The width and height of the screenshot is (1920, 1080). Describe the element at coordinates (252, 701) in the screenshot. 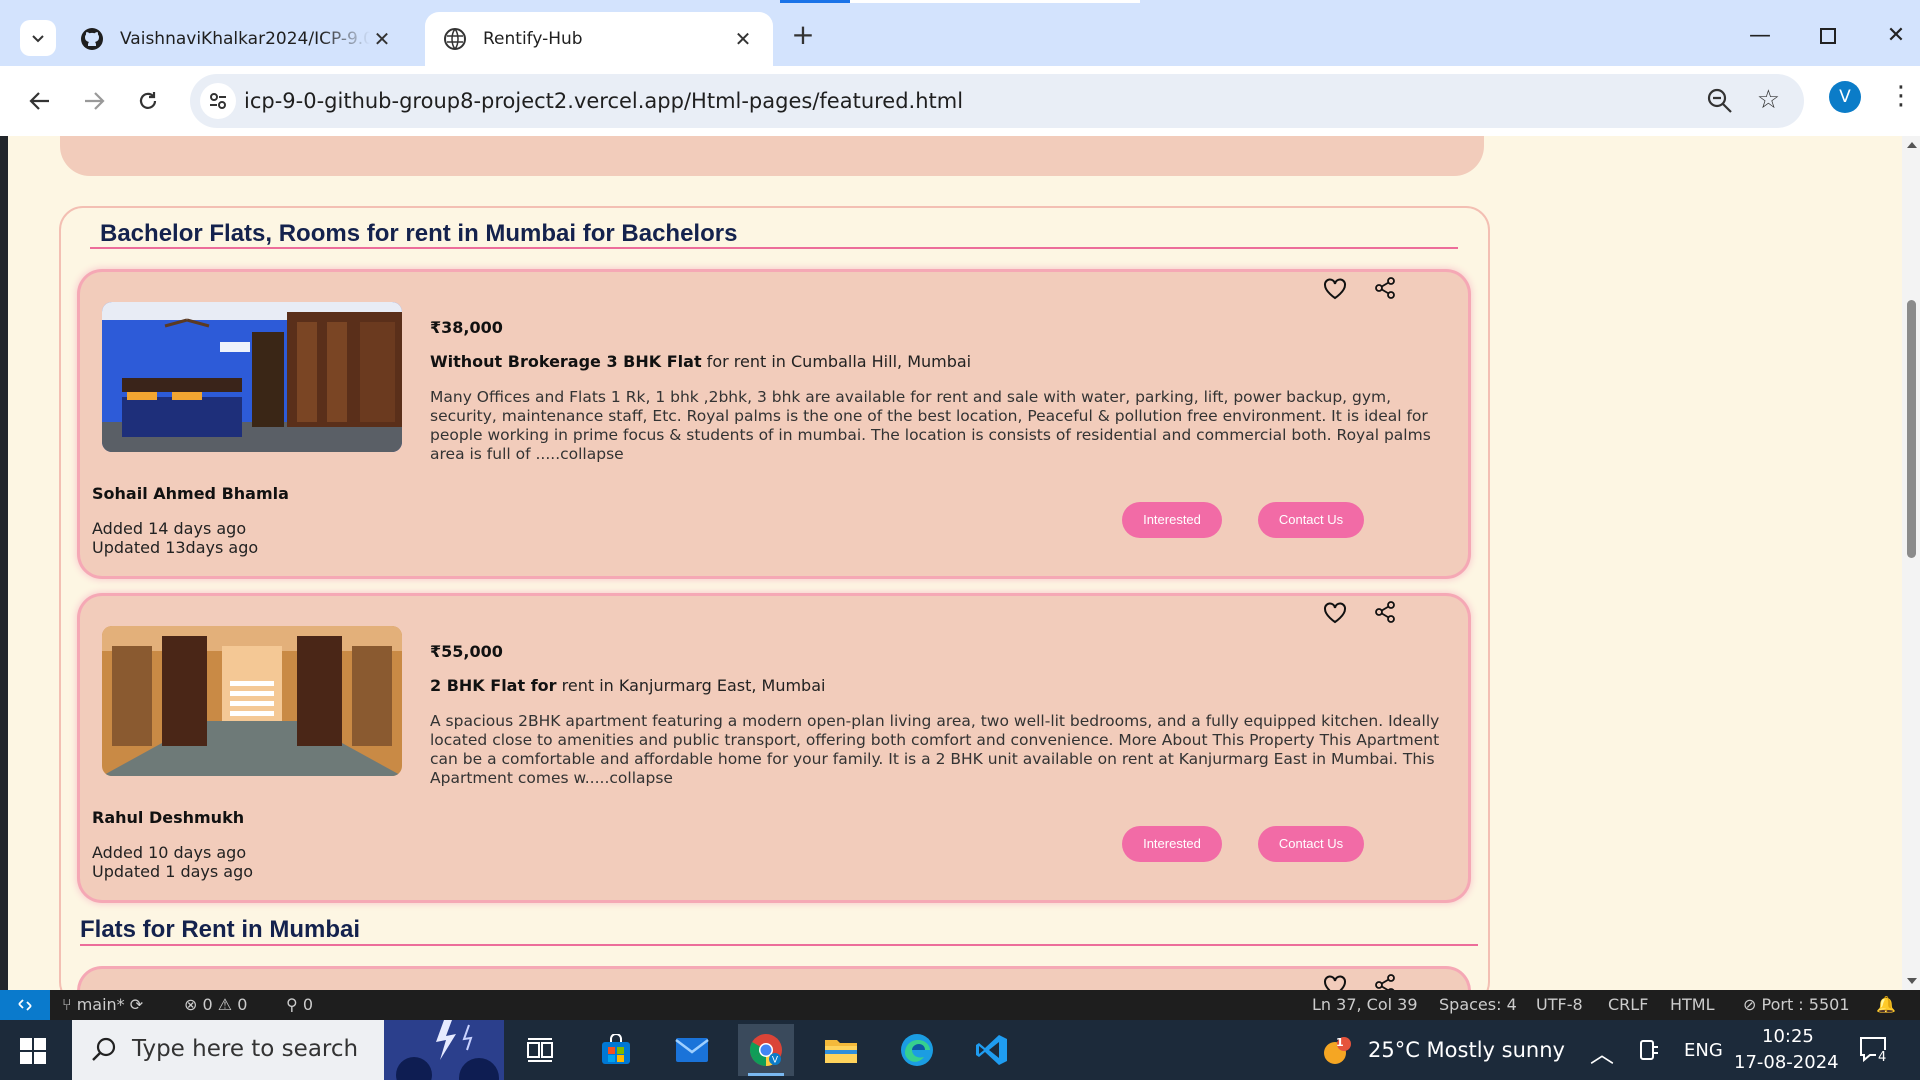

I see `listing-photo-corridor` at that location.